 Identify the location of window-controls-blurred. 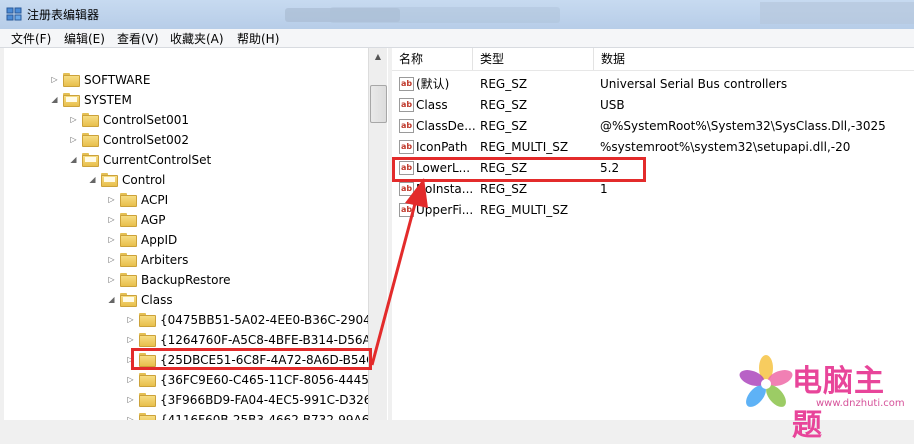
(837, 13).